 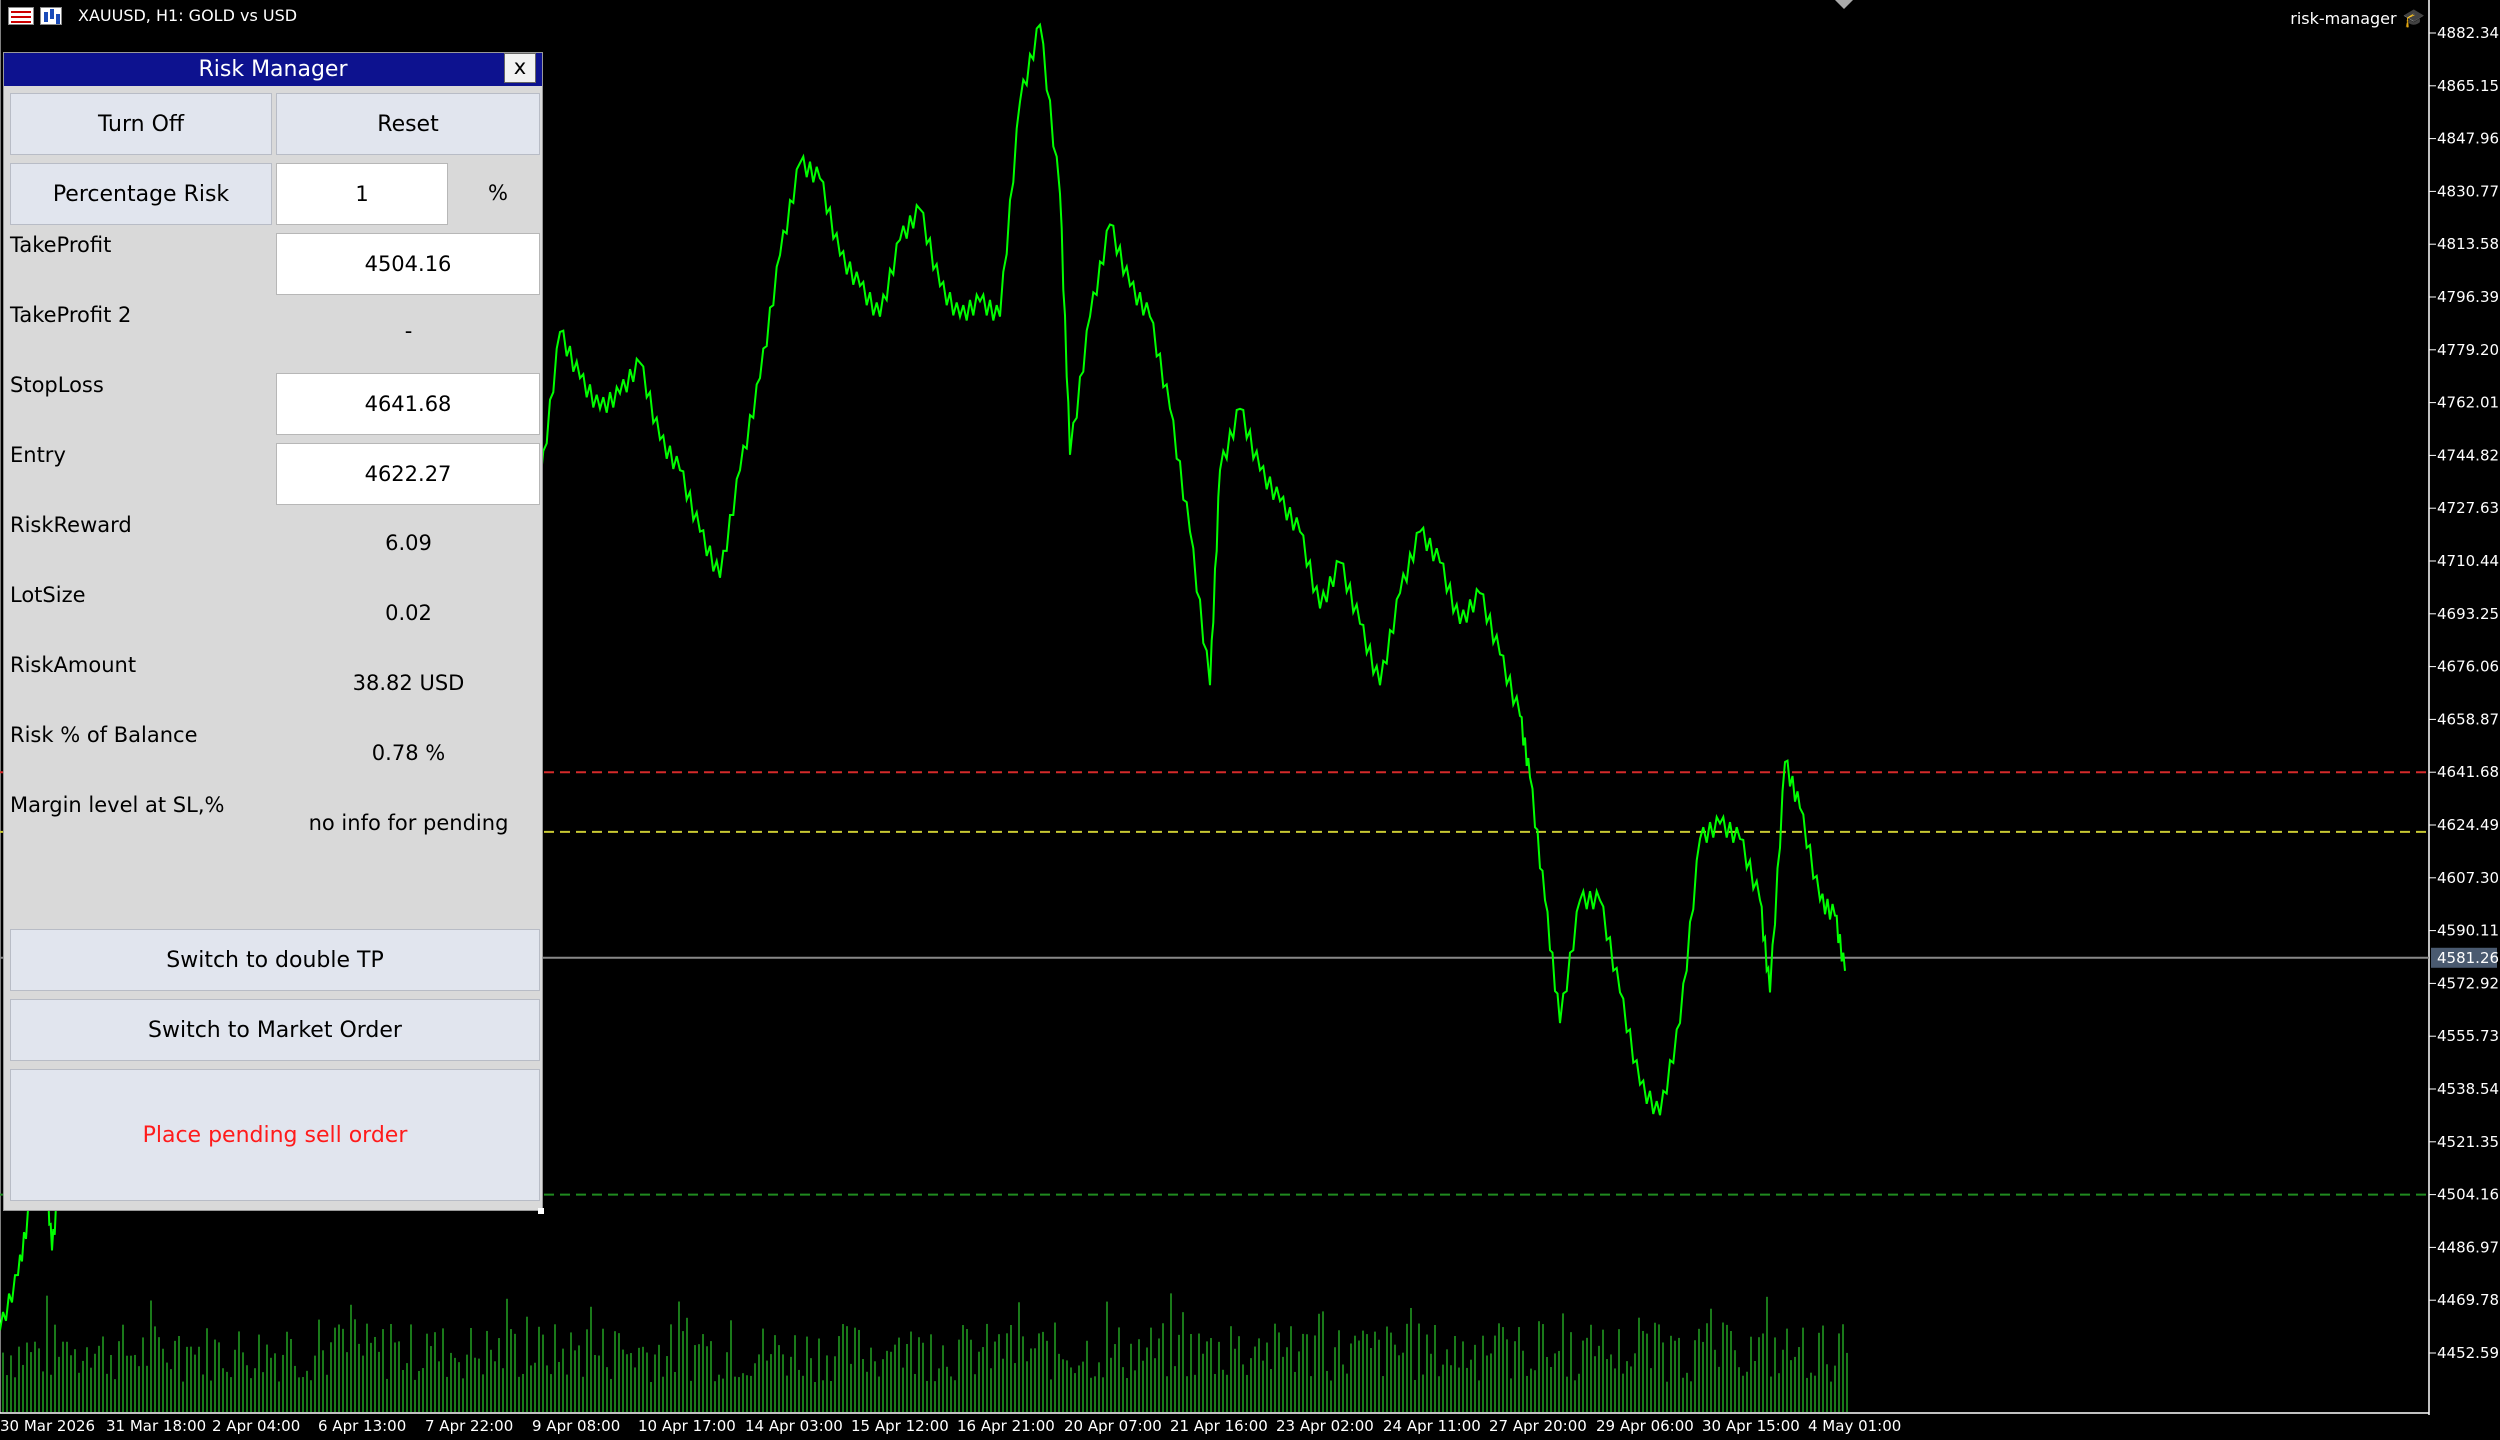 I want to click on time-axis-label: 23 Apr 02:00, so click(x=1325, y=1426).